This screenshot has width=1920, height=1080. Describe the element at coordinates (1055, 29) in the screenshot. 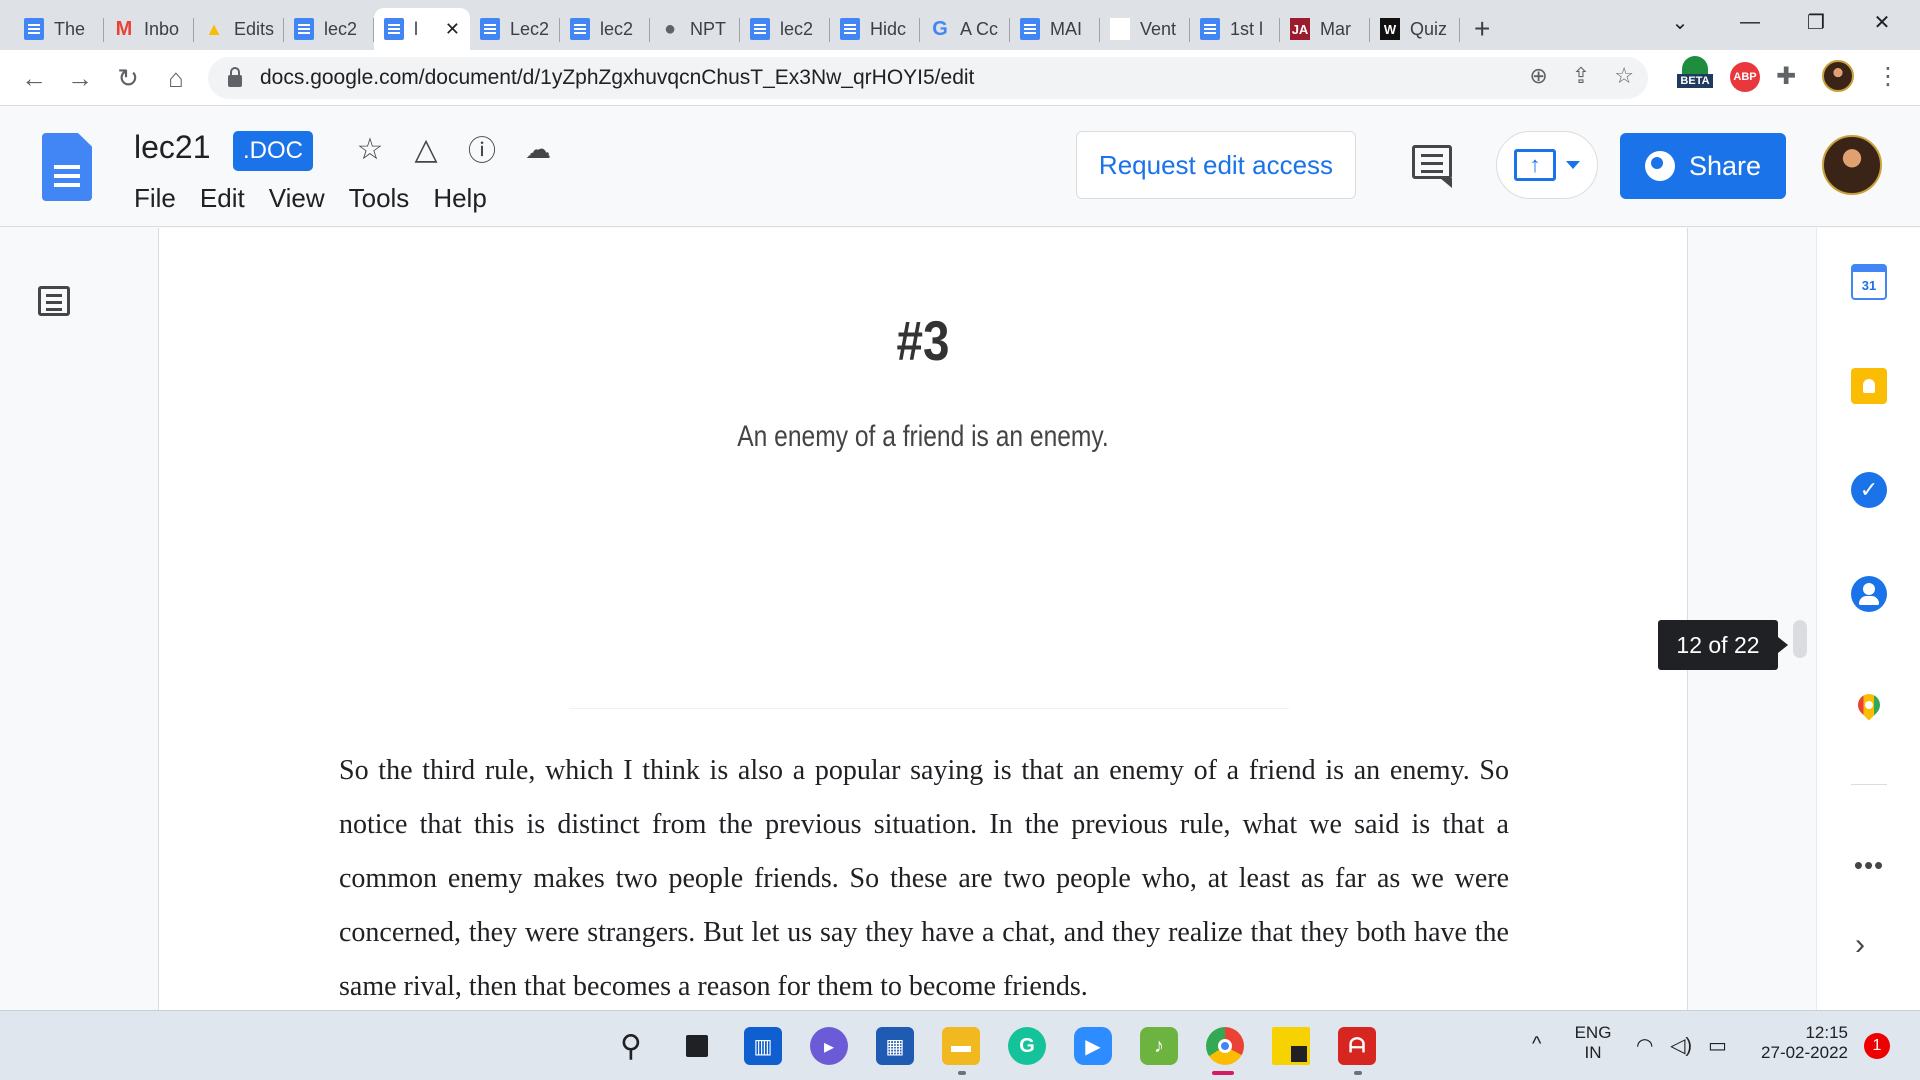

I see `browser-tab: MAI` at that location.